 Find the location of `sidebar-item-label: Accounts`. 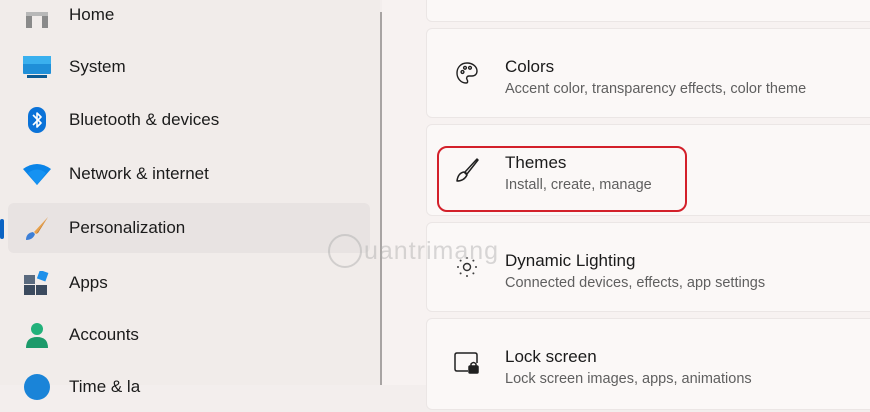

sidebar-item-label: Accounts is located at coordinates (104, 334).